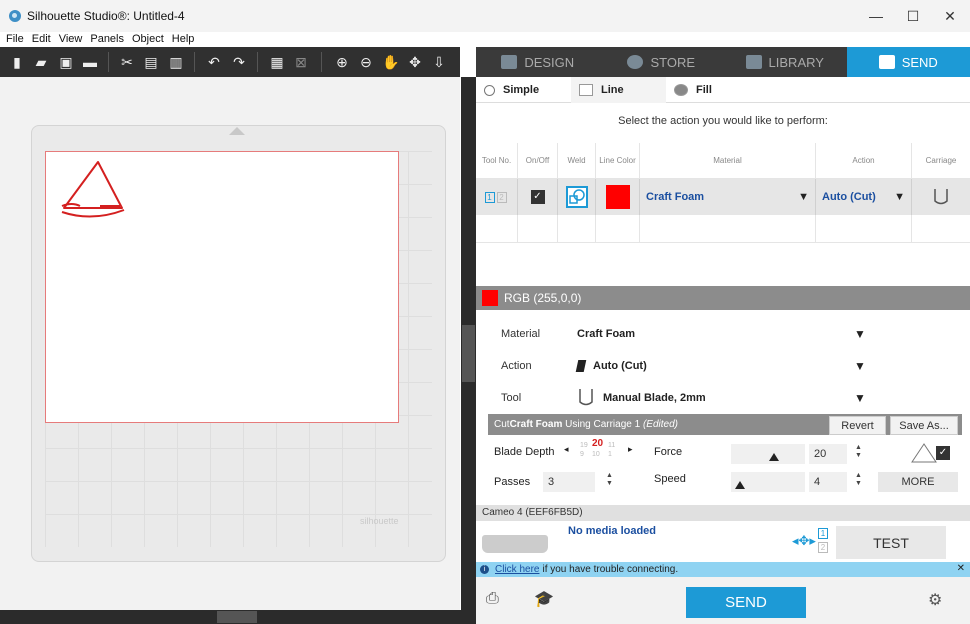  What do you see at coordinates (610, 454) in the screenshot?
I see `blade-depth-next-lower: 1` at bounding box center [610, 454].